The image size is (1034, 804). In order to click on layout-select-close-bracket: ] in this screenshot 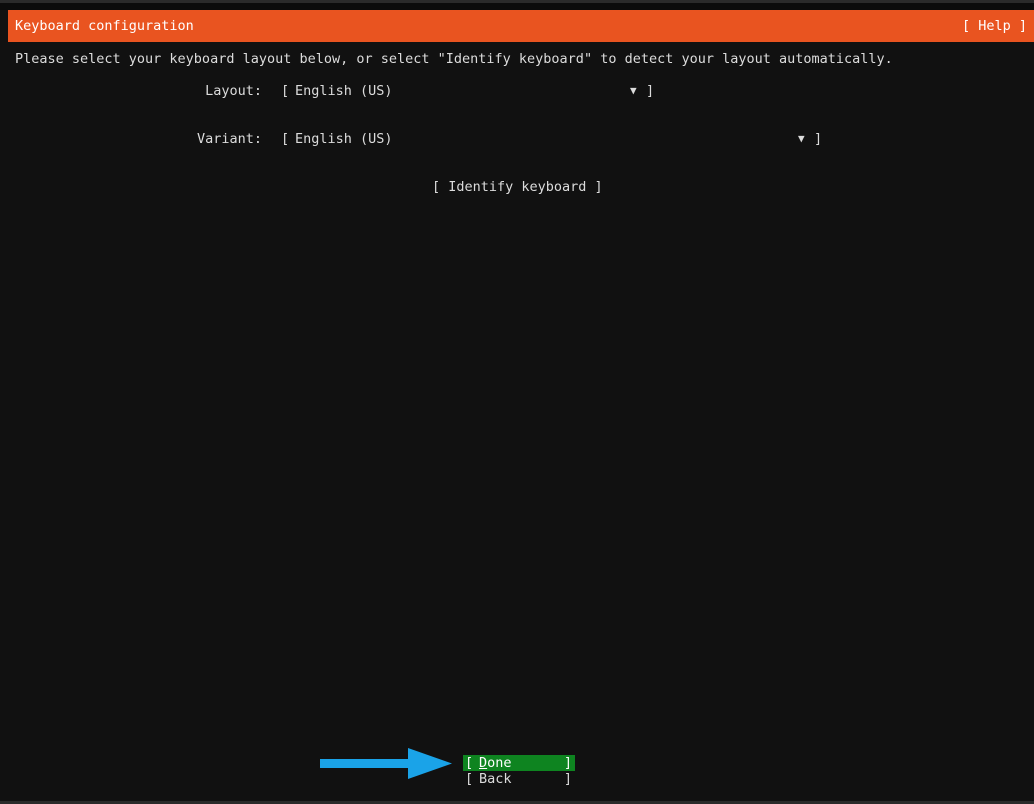, I will do `click(650, 91)`.